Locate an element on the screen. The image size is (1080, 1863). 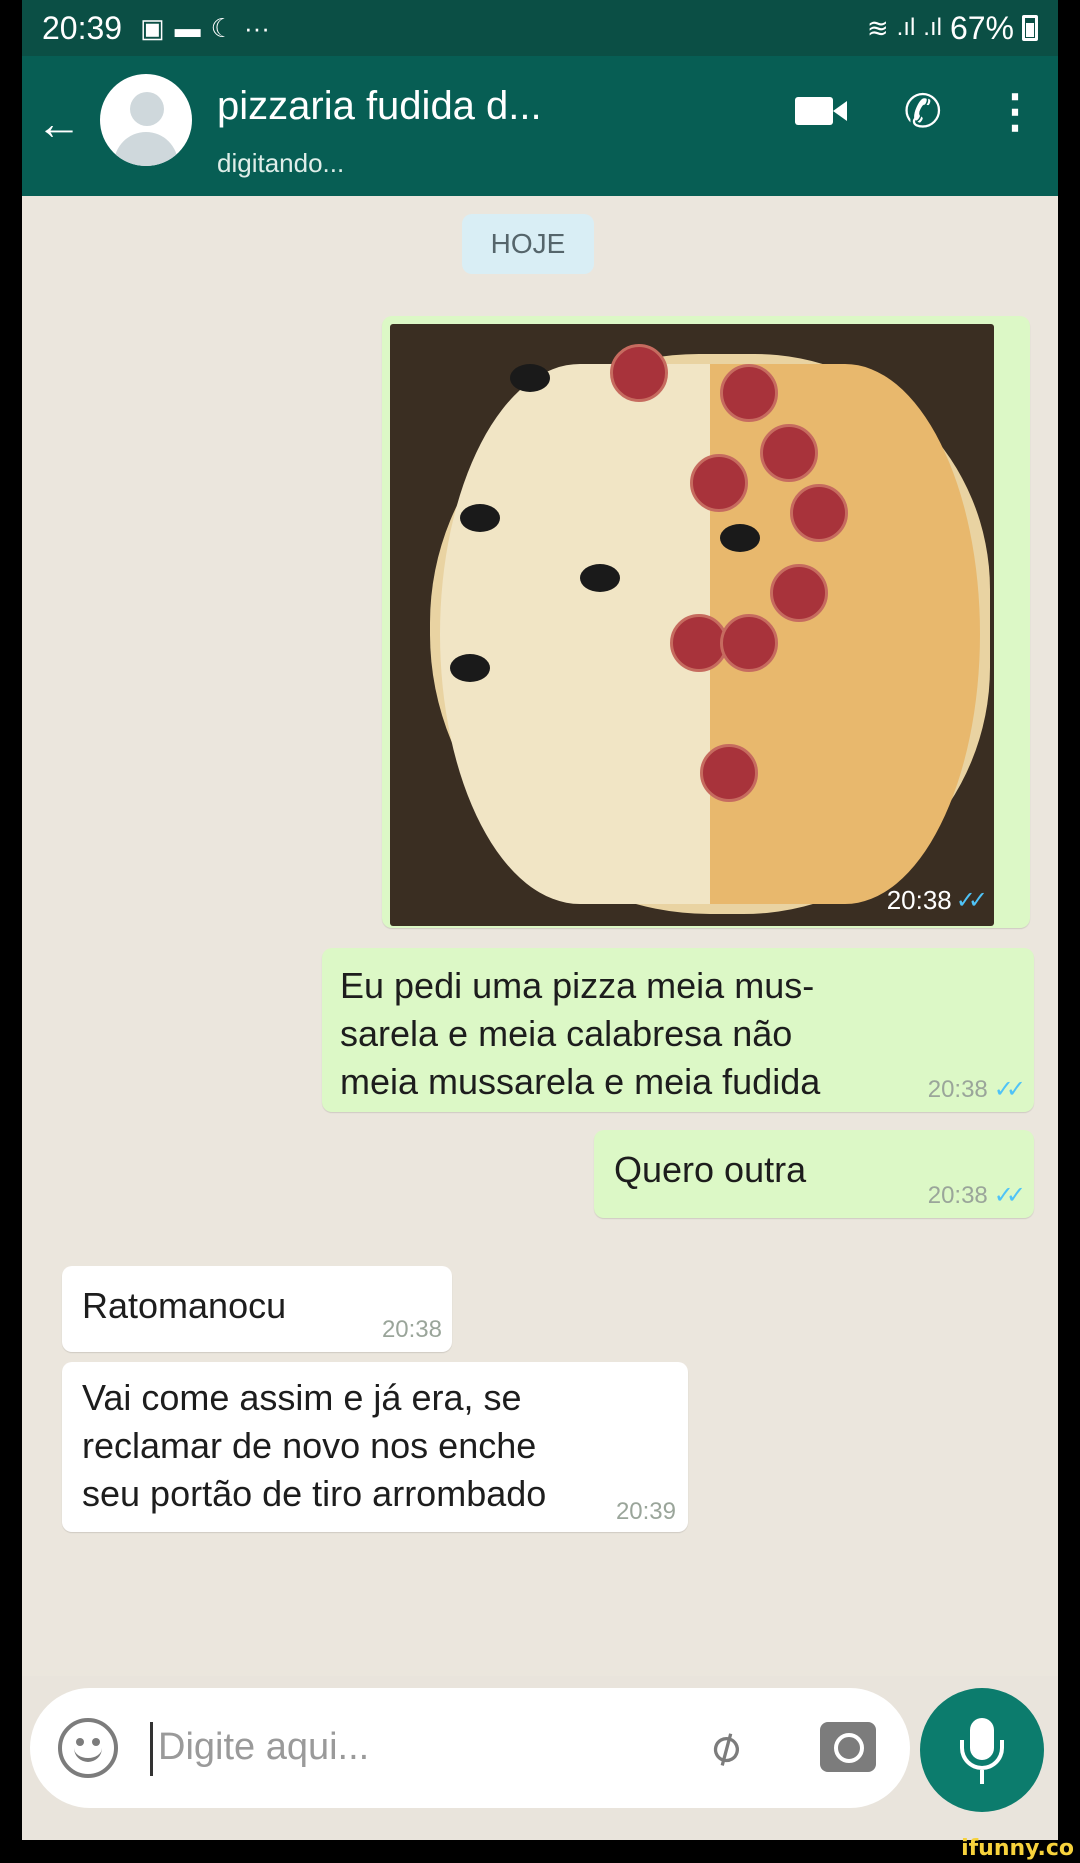
back-arrow-icon: ← is located at coordinates (59, 123).